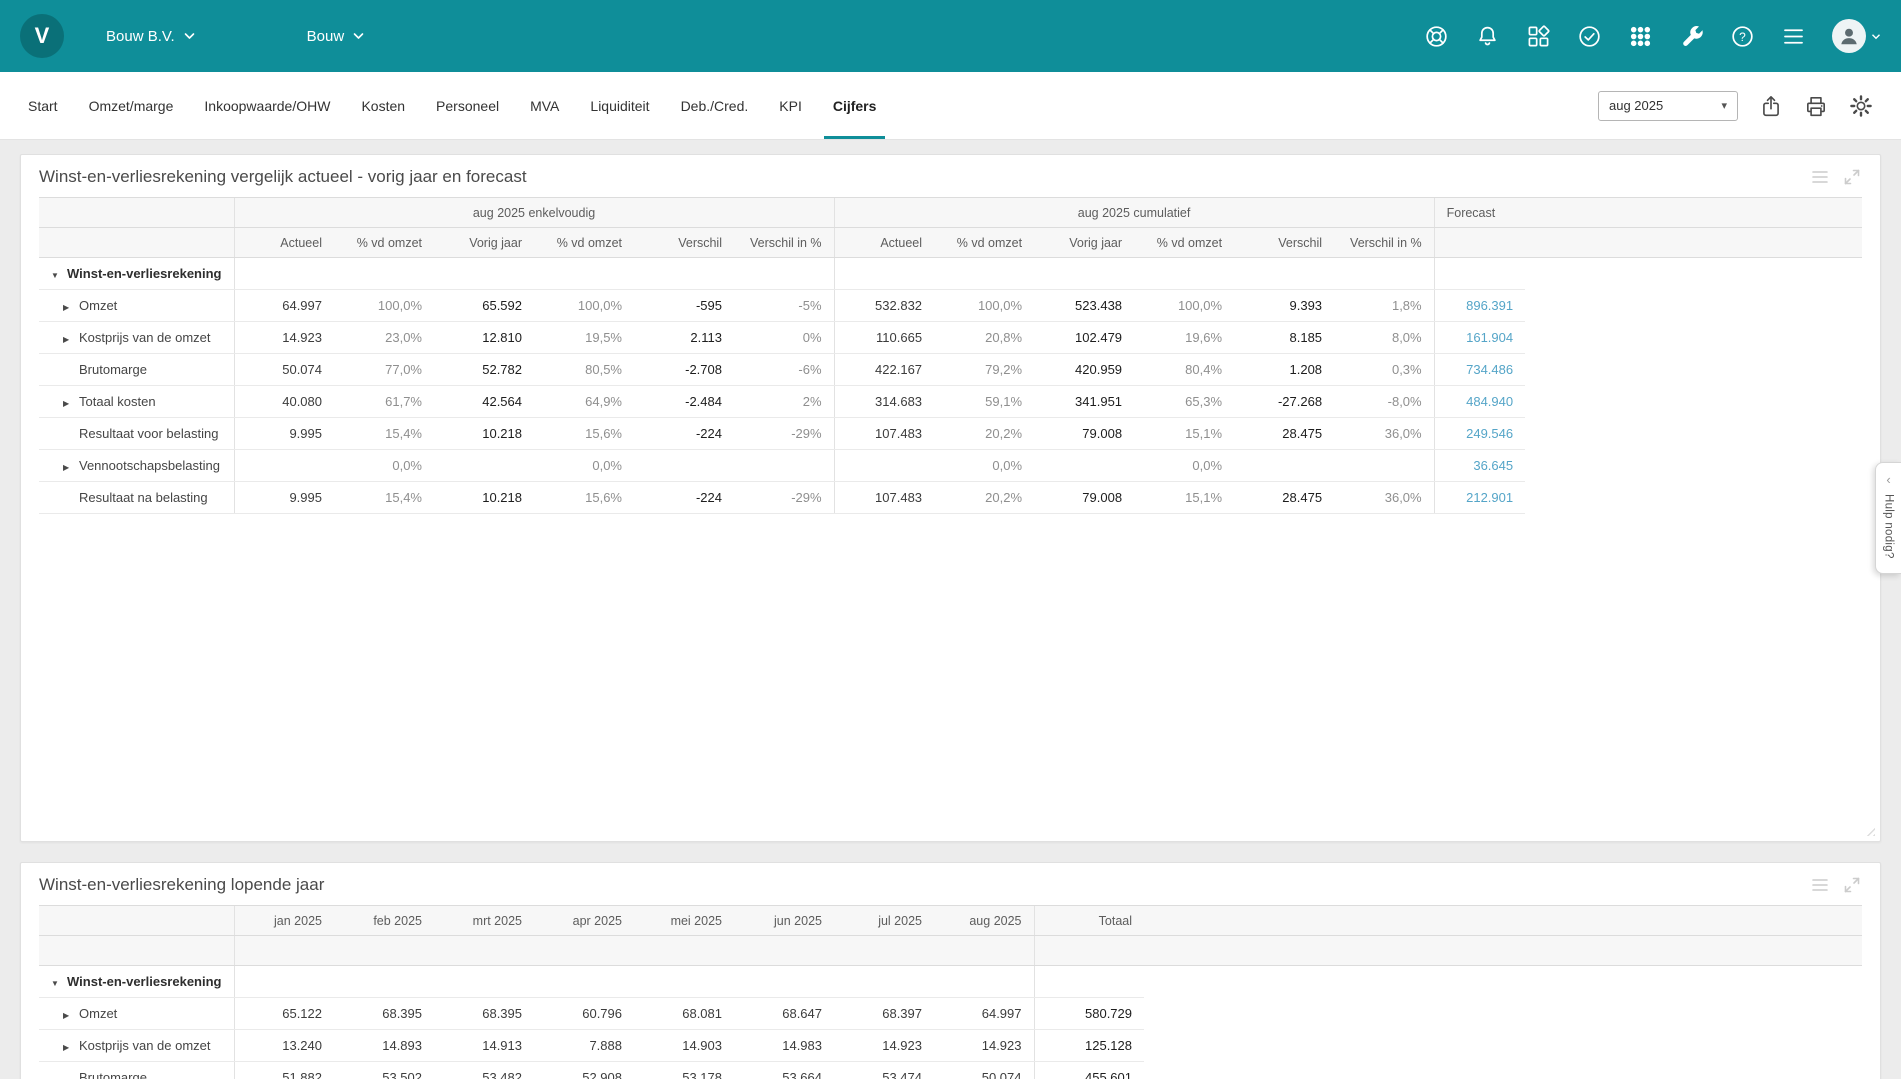  What do you see at coordinates (1479, 465) in the screenshot?
I see `table-cell: 36.645` at bounding box center [1479, 465].